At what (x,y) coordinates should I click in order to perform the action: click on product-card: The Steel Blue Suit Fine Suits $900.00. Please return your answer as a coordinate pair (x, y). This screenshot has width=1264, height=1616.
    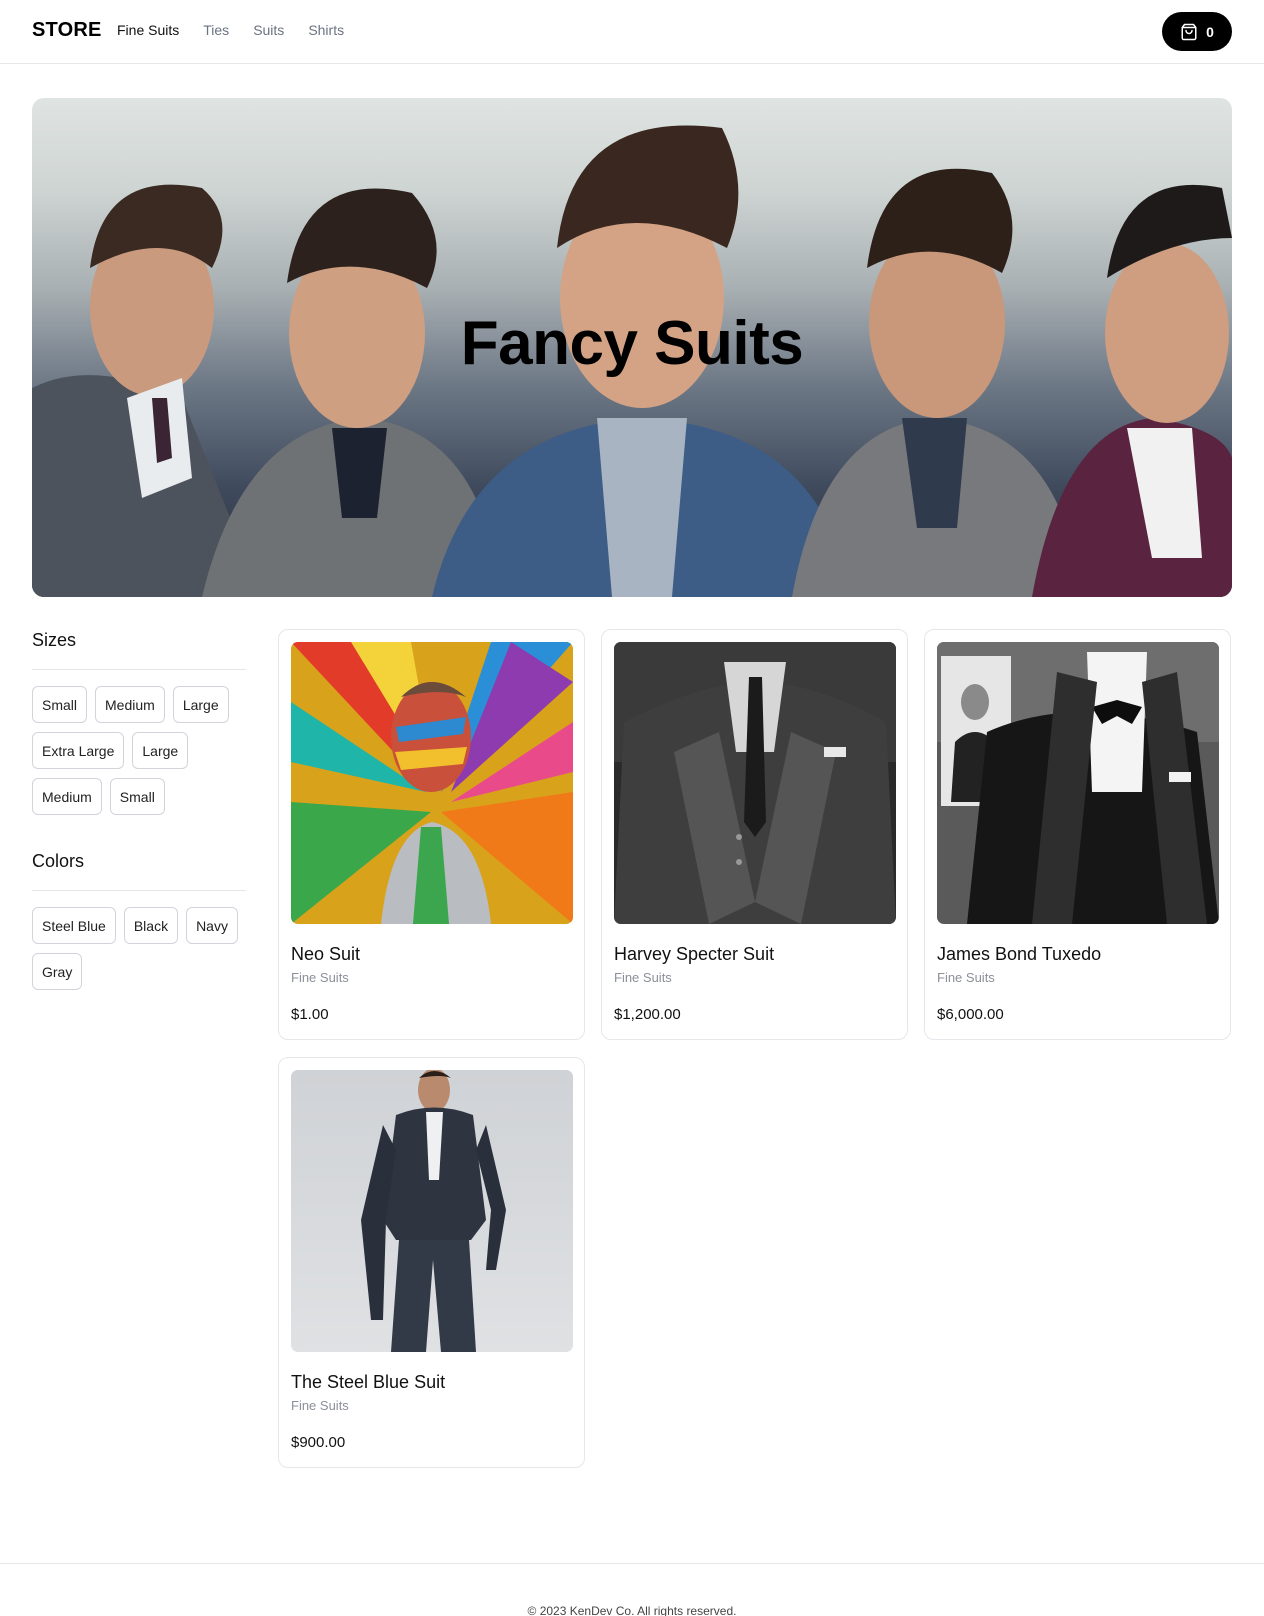
    Looking at the image, I should click on (431, 1262).